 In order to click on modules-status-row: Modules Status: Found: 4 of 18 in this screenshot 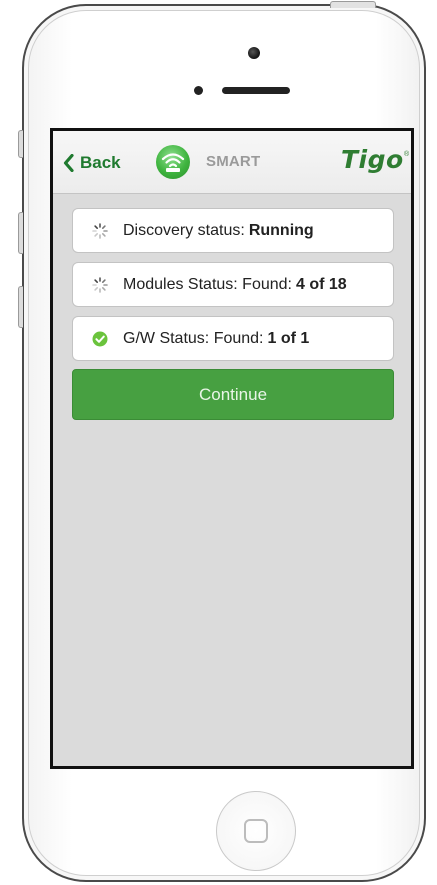, I will do `click(233, 284)`.